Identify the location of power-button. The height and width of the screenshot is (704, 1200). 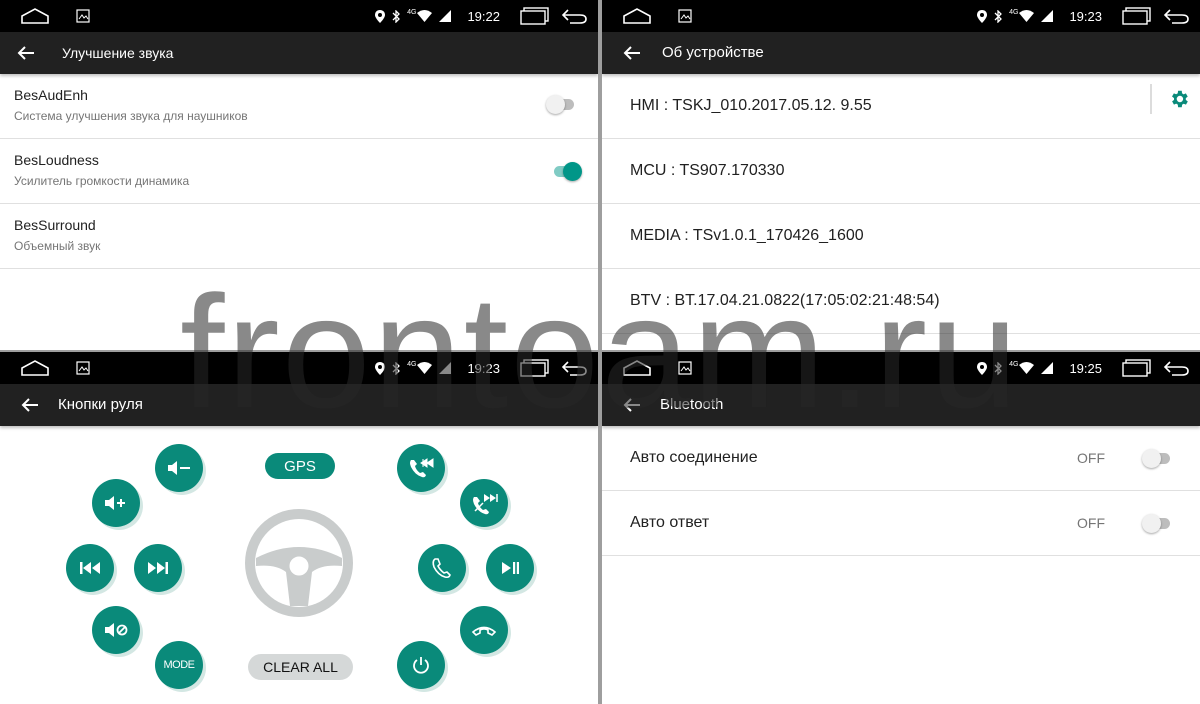
(421, 665).